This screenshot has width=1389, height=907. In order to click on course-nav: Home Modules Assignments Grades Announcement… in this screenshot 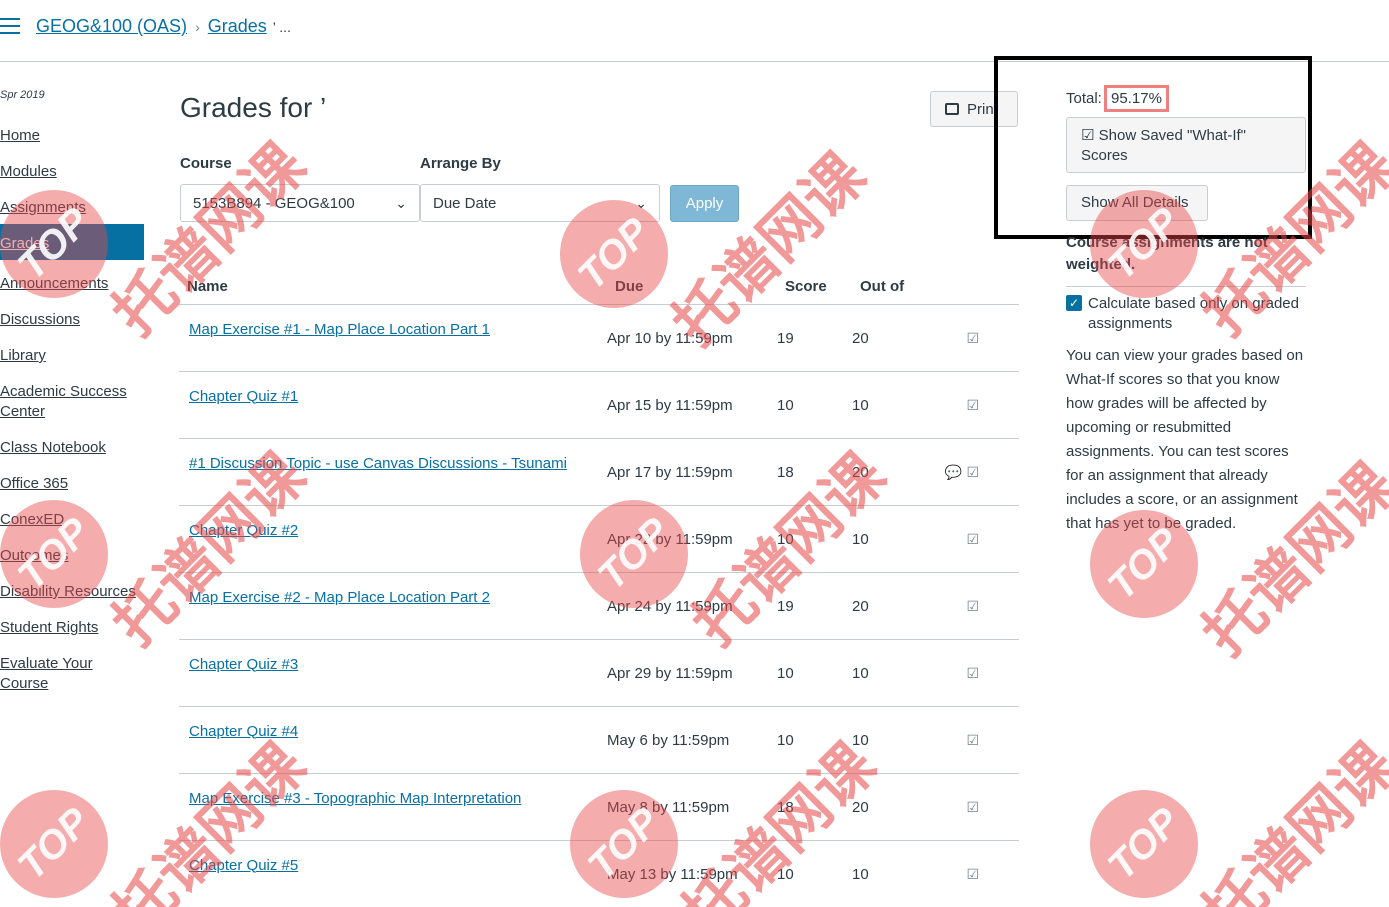, I will do `click(72, 416)`.